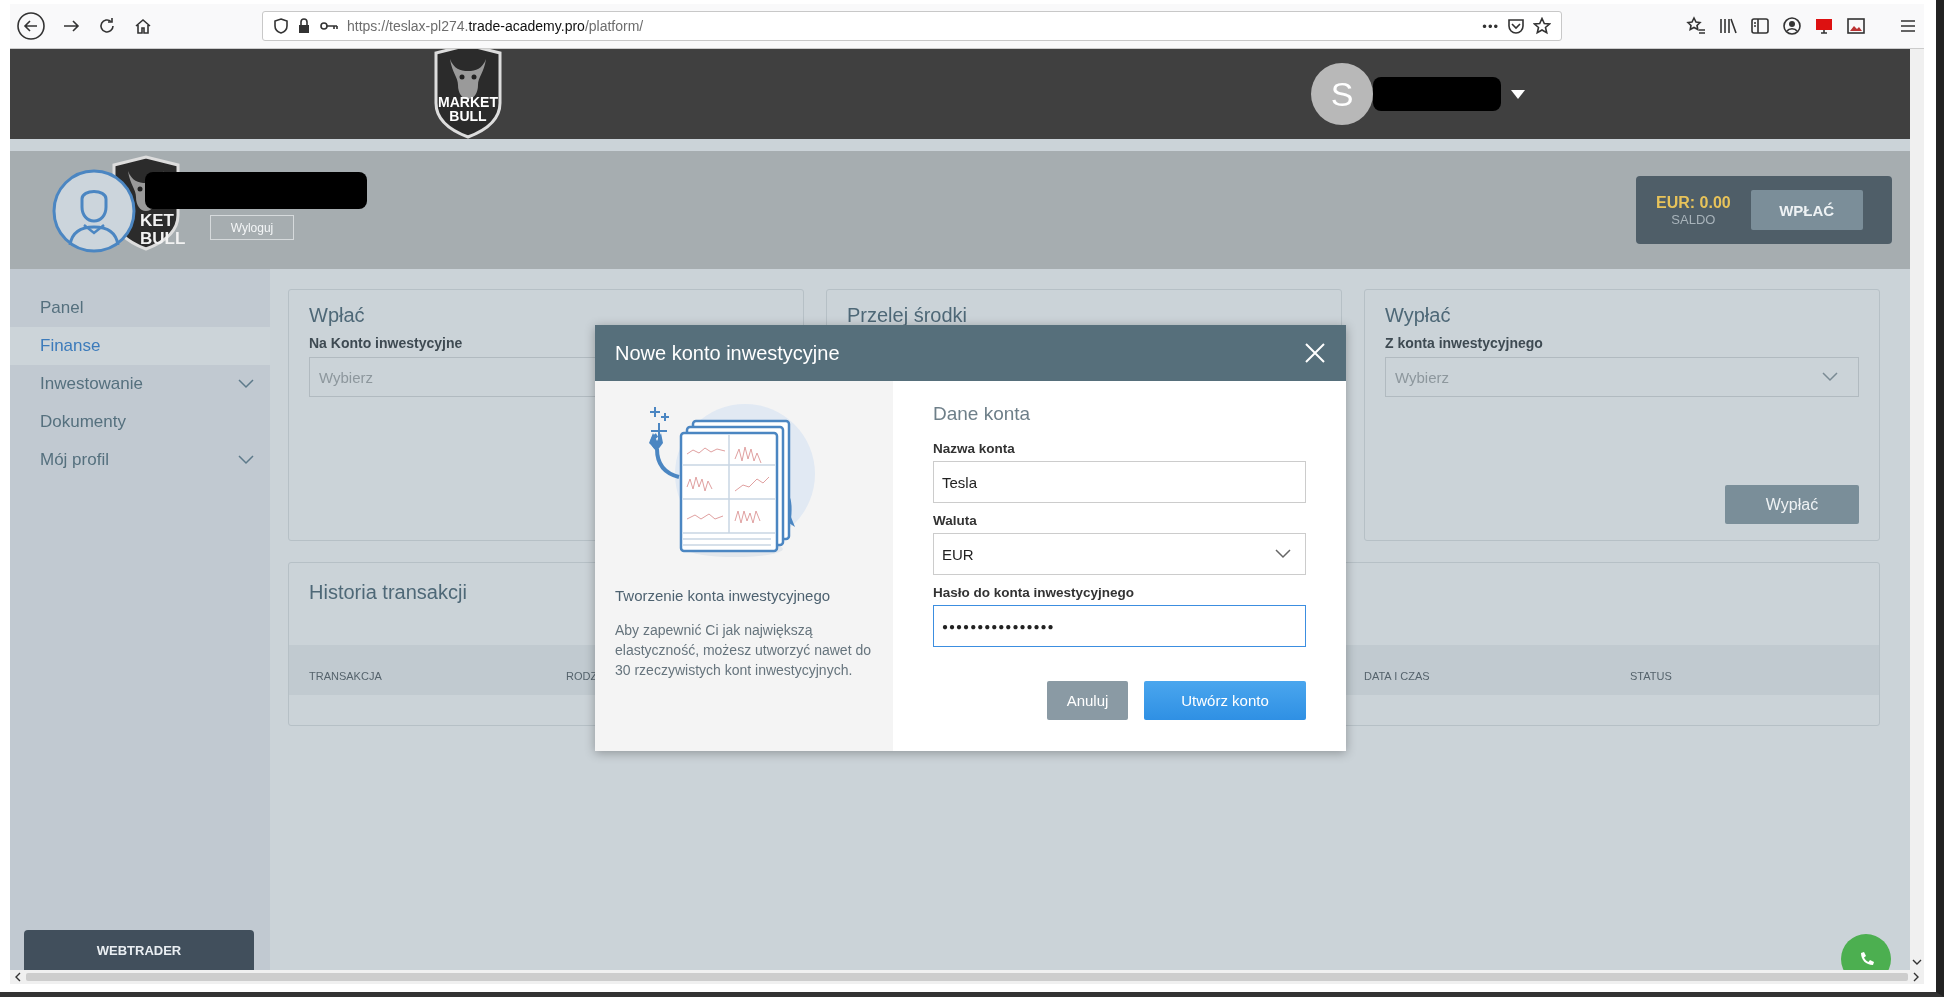 Image resolution: width=1944 pixels, height=997 pixels. I want to click on info-title: Tworzenie konta inwestycyjnego, so click(723, 595).